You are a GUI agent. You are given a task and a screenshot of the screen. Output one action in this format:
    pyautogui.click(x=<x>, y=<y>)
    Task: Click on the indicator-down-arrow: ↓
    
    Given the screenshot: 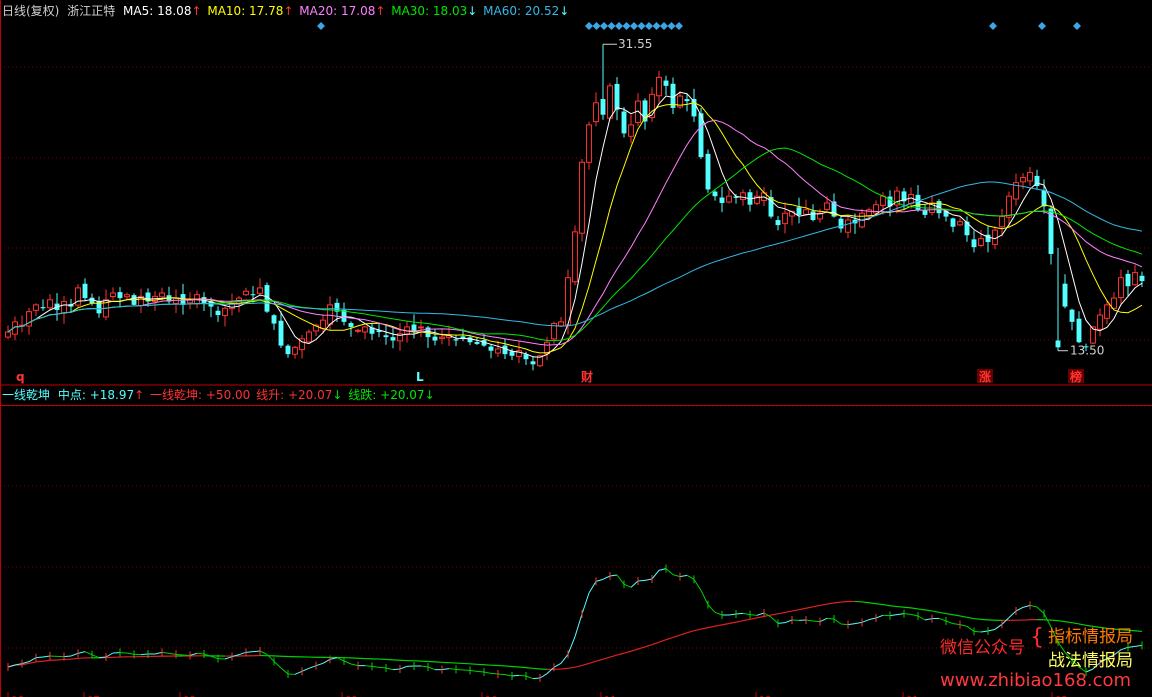 What is the action you would take?
    pyautogui.click(x=429, y=395)
    